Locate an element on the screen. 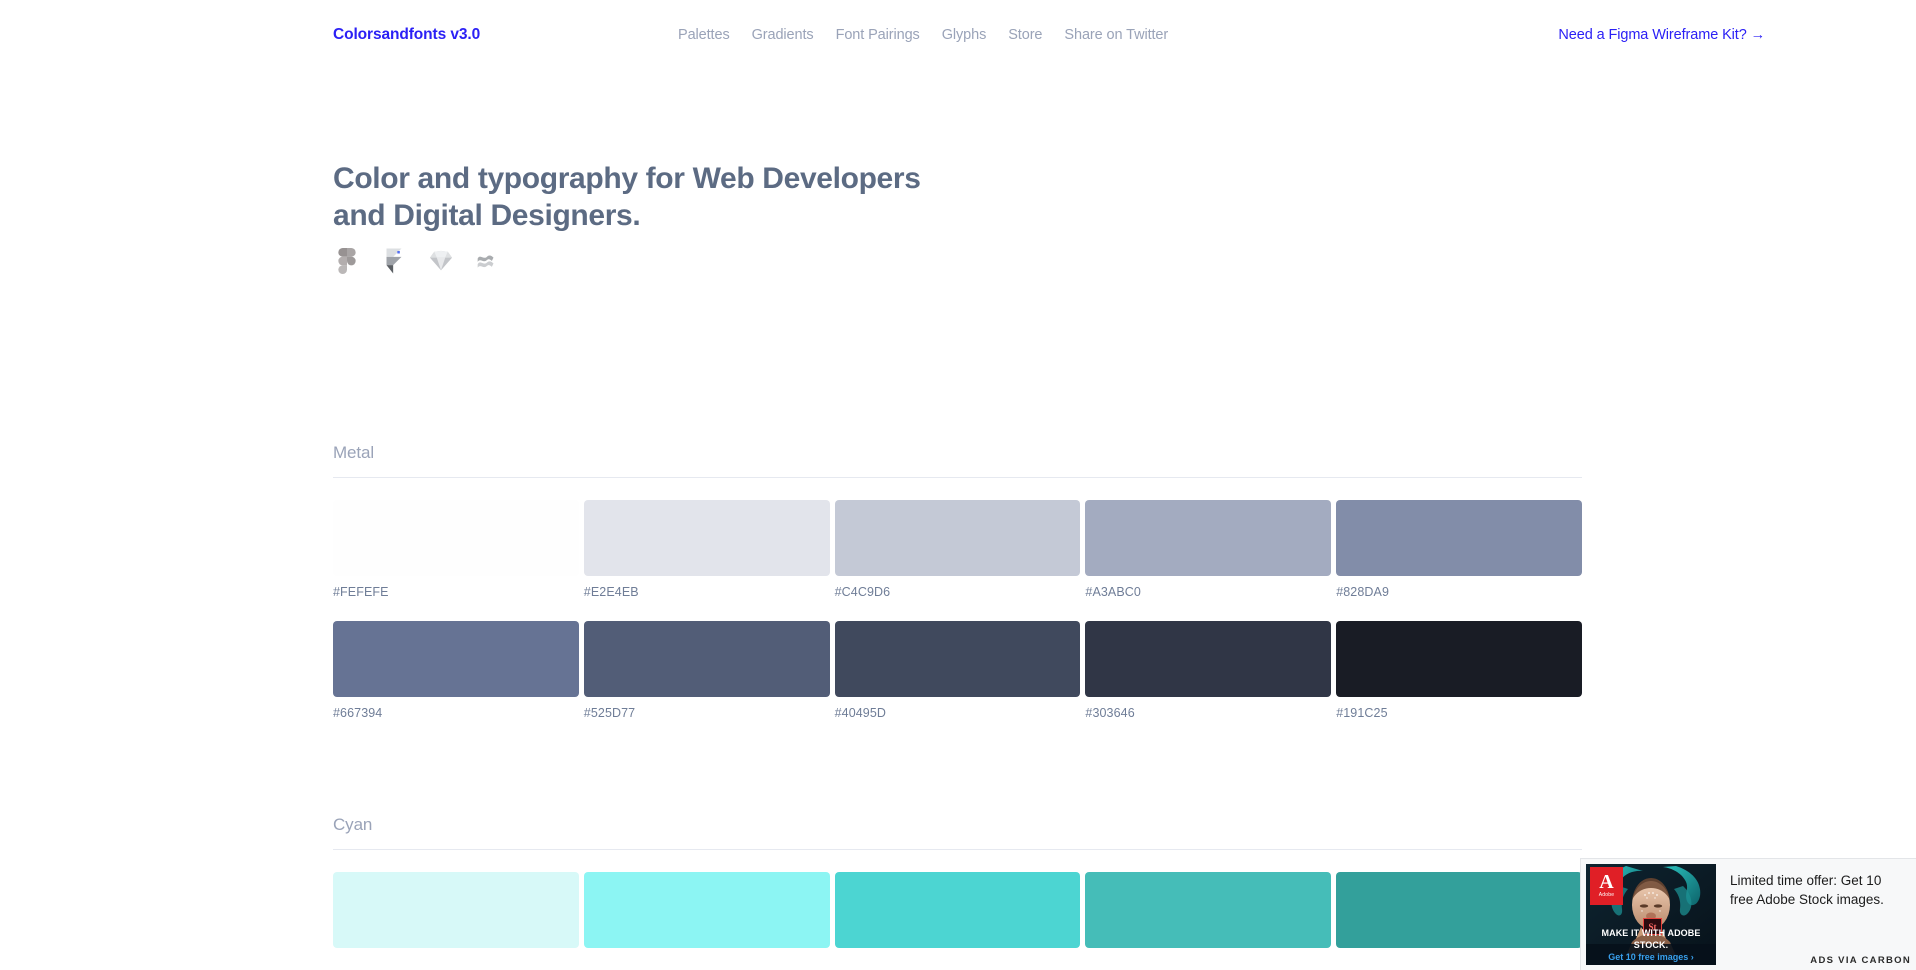 This screenshot has height=970, width=1916. nav-item-share-twitter: Share on Twitter is located at coordinates (1116, 35).